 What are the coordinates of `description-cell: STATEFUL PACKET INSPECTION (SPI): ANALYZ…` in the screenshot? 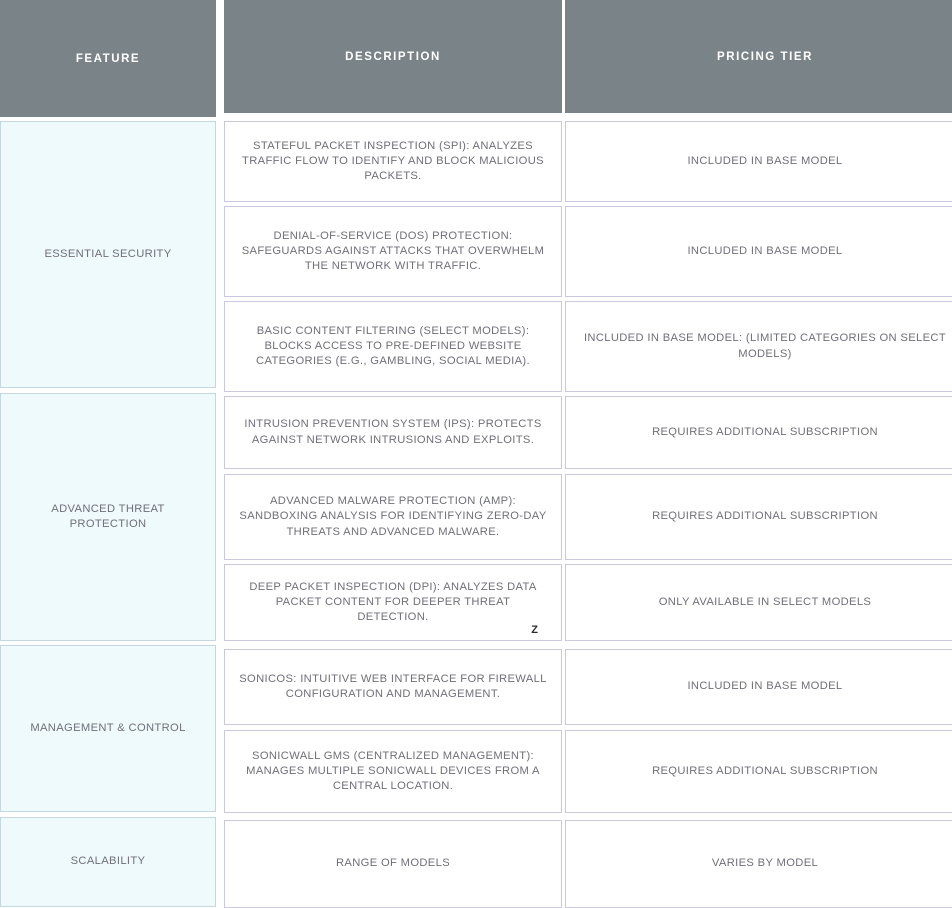 It's located at (393, 161).